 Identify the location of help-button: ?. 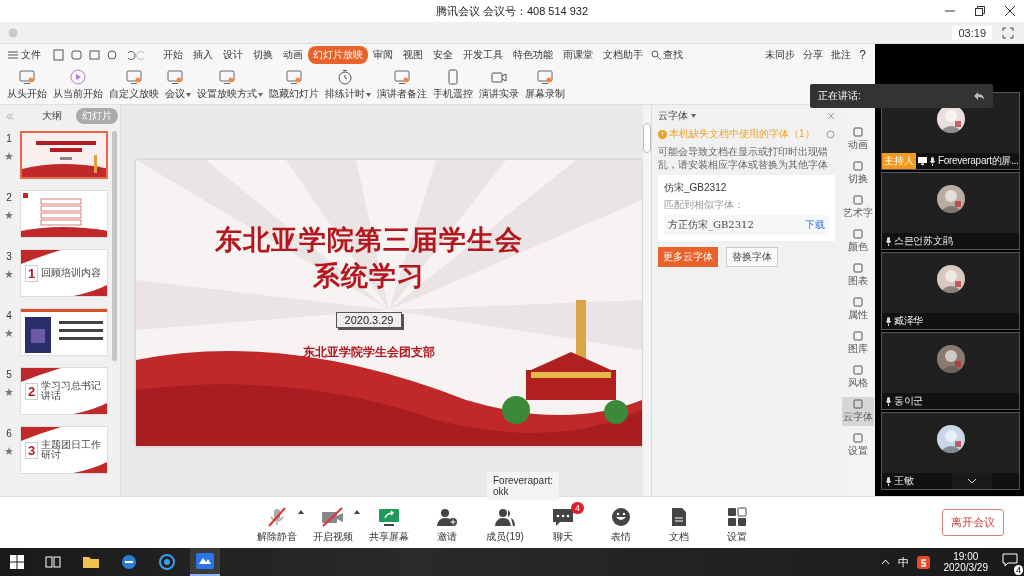
(862, 55).